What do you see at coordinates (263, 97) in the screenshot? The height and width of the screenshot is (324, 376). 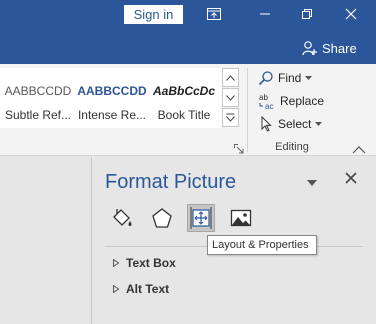 I see `svg-text: ab` at bounding box center [263, 97].